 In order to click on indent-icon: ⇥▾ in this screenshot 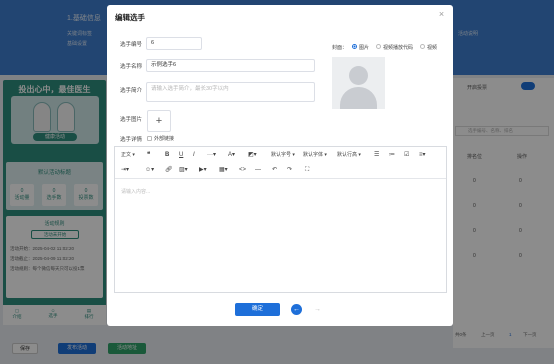, I will do `click(125, 170)`.